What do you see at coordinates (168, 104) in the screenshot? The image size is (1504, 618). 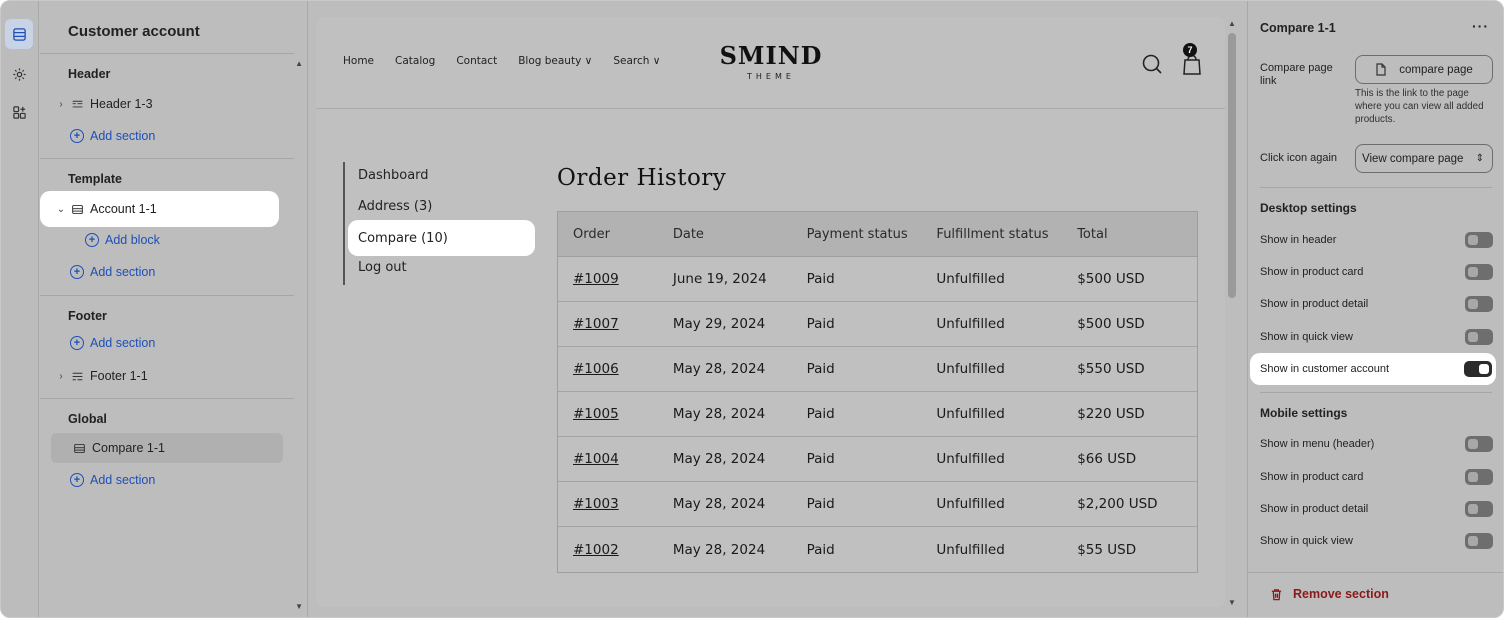 I see `section-item-header: › Header 1-3` at bounding box center [168, 104].